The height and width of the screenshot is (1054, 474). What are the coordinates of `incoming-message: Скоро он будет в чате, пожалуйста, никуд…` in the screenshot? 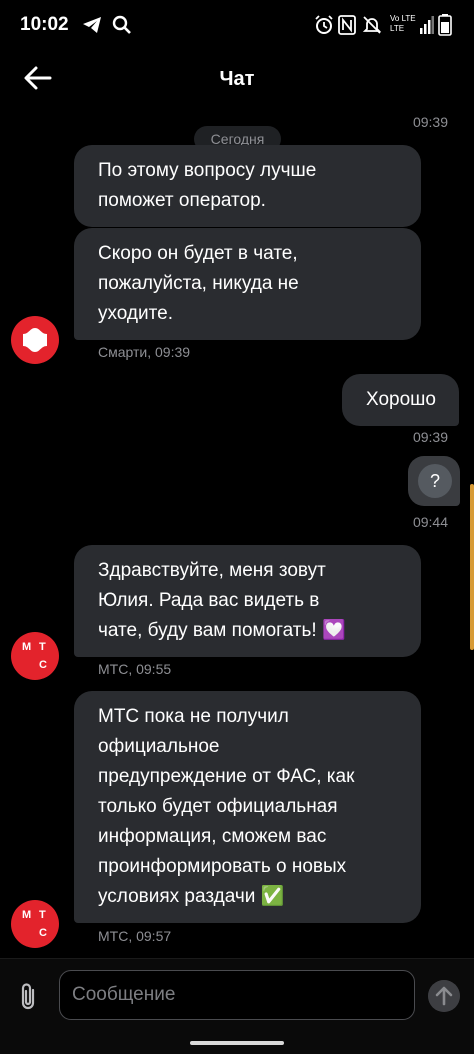 It's located at (247, 284).